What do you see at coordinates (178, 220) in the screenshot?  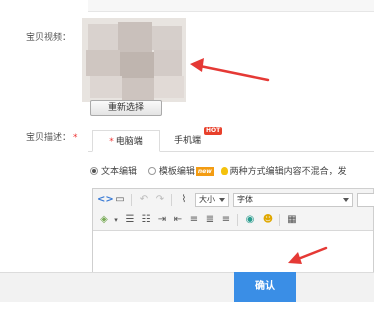 I see `outdent-icon: ⇤` at bounding box center [178, 220].